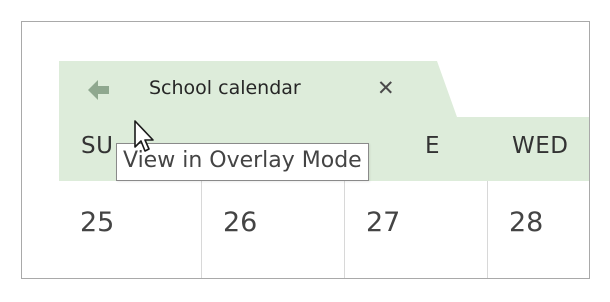  What do you see at coordinates (145, 137) in the screenshot?
I see `mouse-pointer-icon` at bounding box center [145, 137].